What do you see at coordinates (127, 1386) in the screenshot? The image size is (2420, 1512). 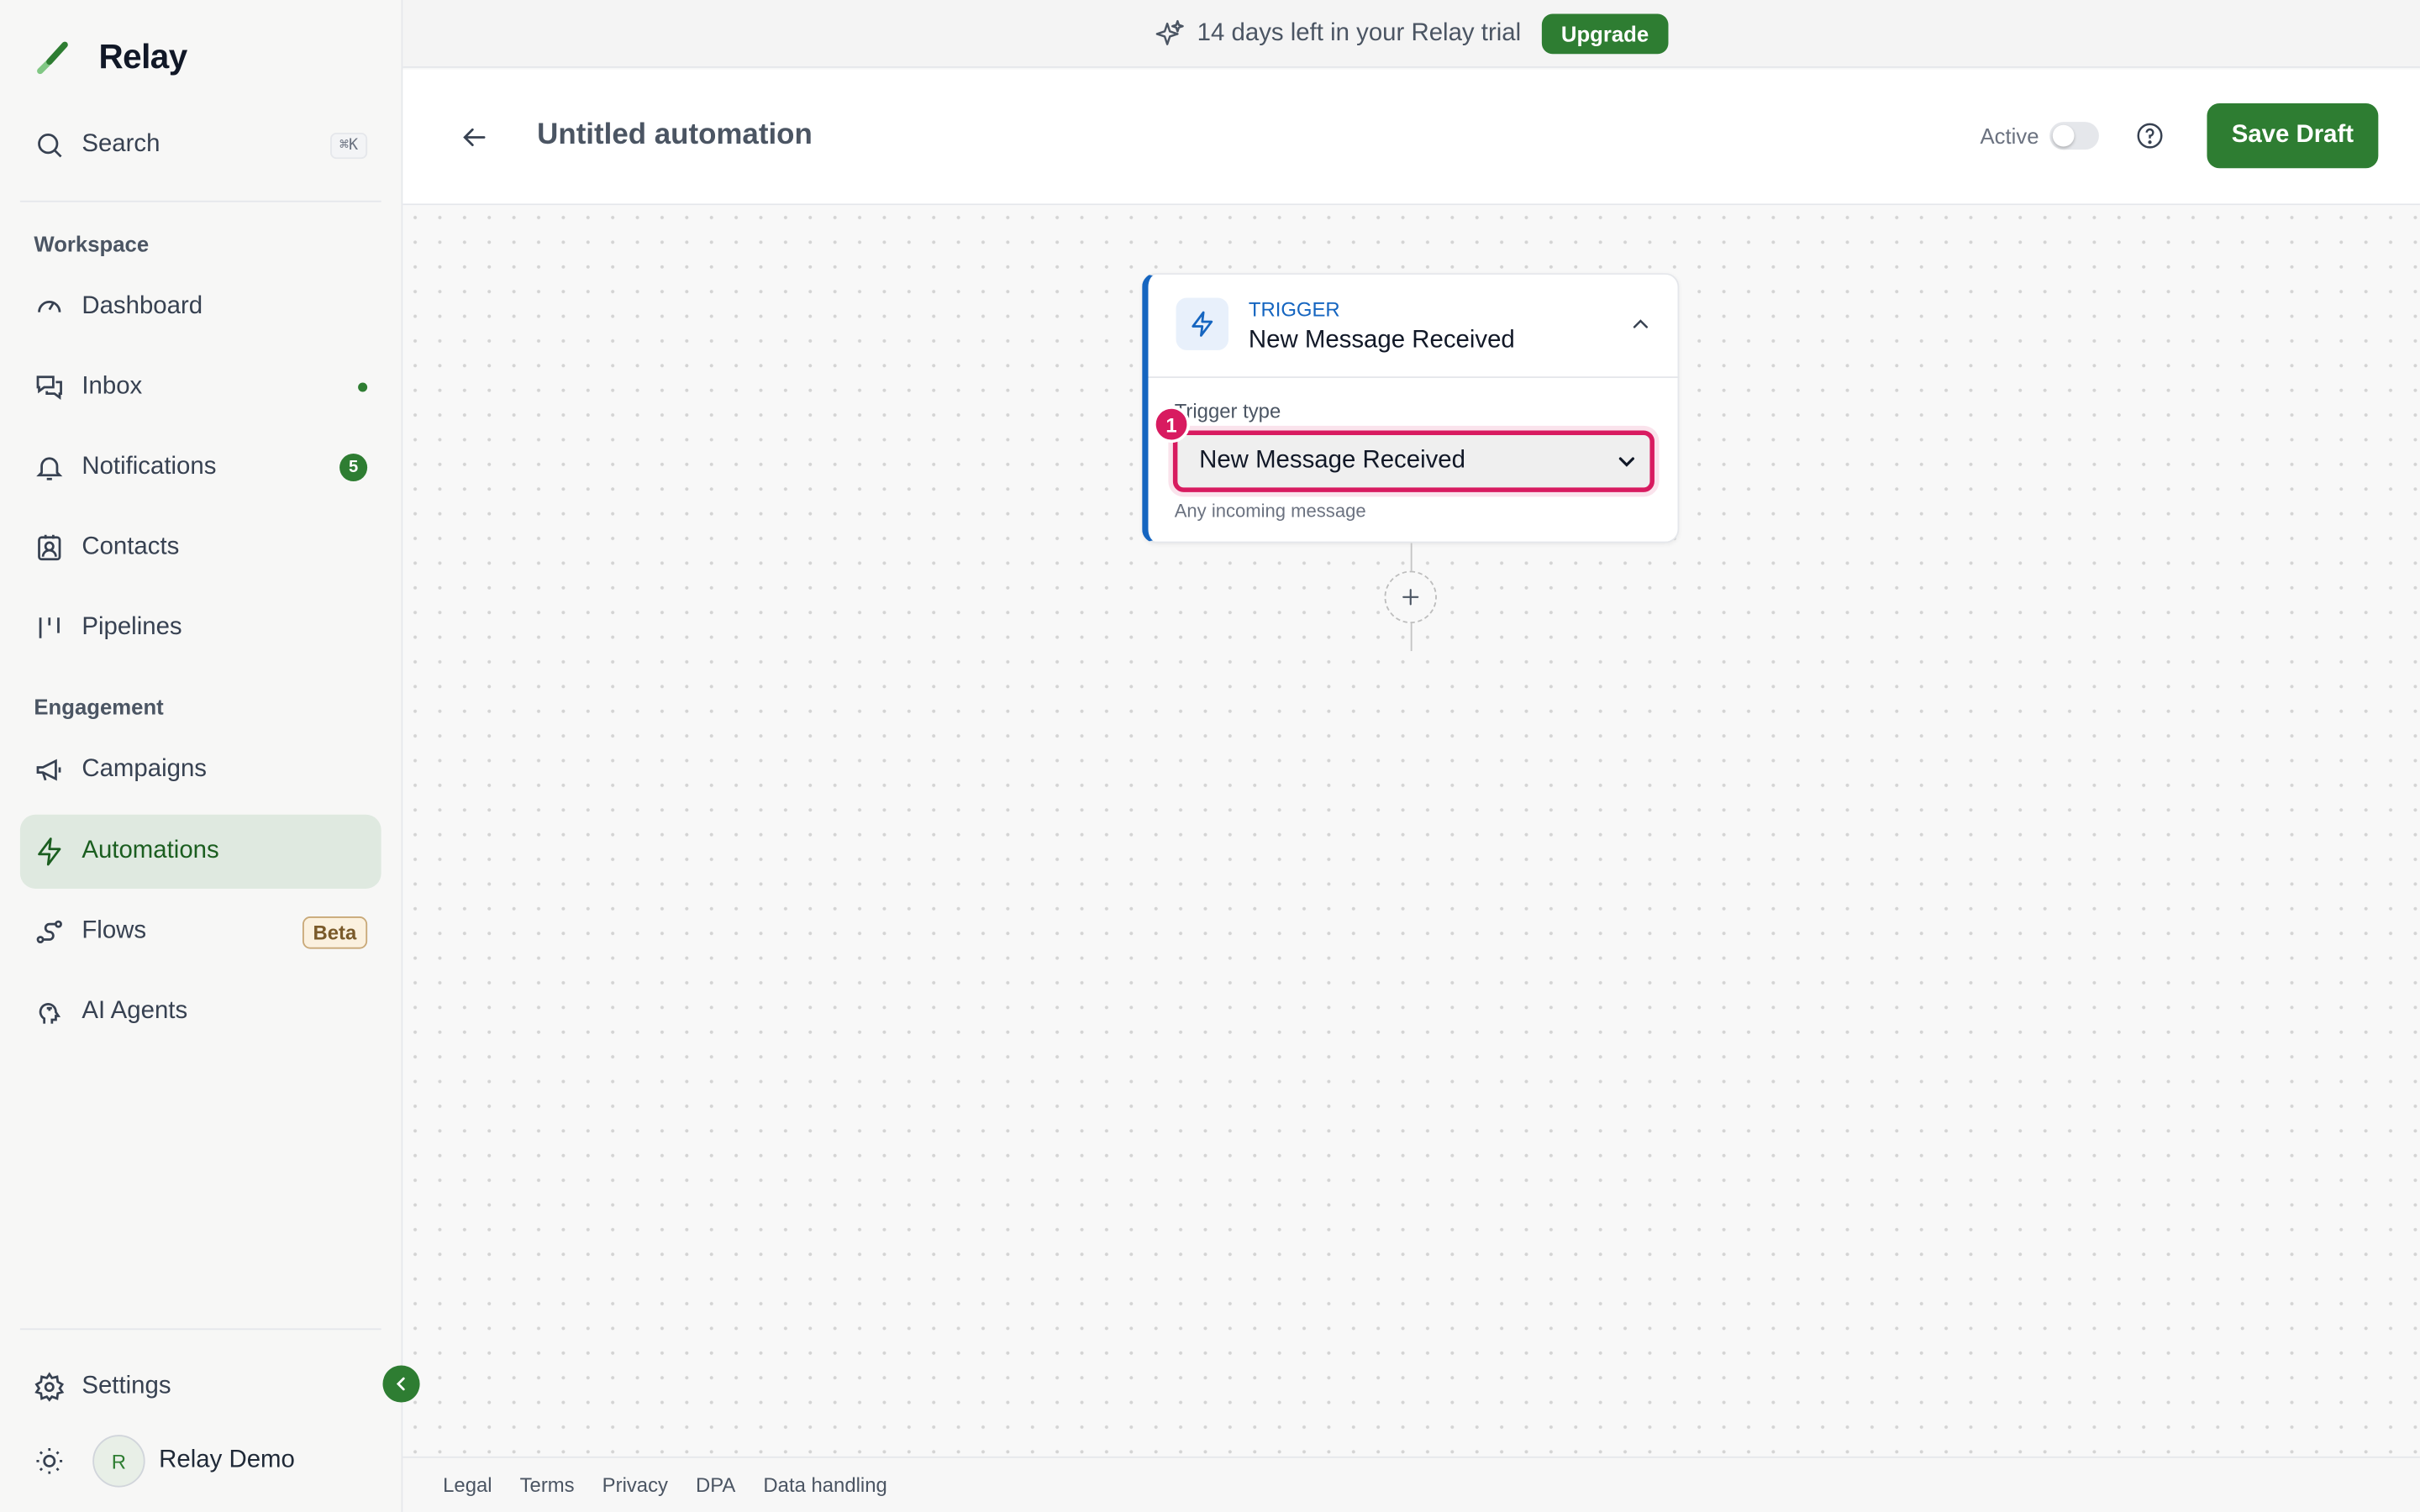 I see `sidebar-item-label: Settings` at bounding box center [127, 1386].